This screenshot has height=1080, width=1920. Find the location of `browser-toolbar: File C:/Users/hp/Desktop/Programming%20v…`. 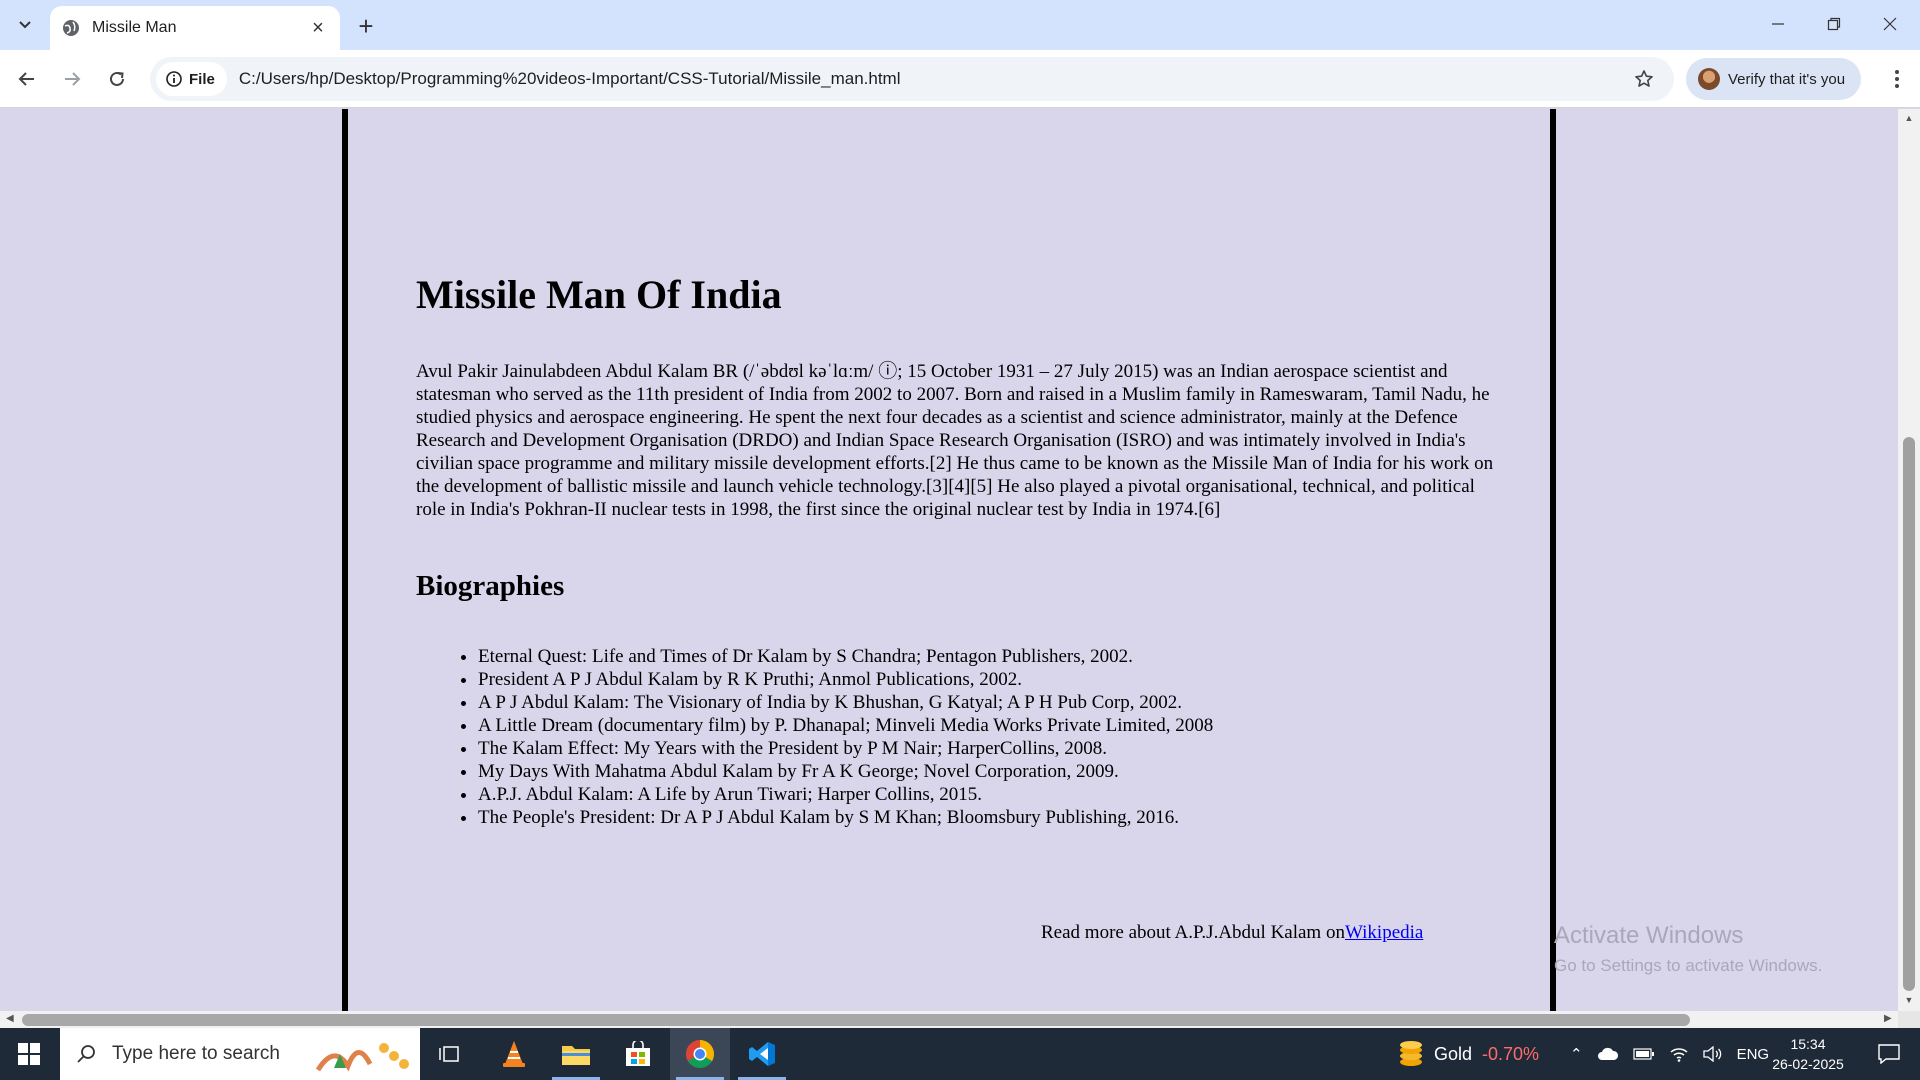

browser-toolbar: File C:/Users/hp/Desktop/Programming%20v… is located at coordinates (960, 79).